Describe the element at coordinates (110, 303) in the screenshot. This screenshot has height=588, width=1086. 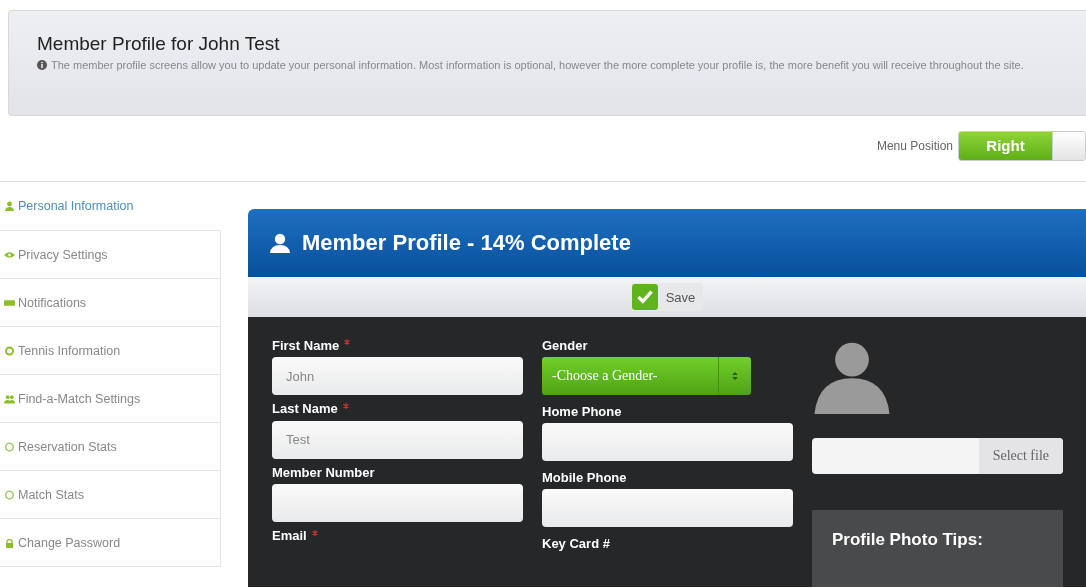
I see `sidebar-item: Notifications` at that location.